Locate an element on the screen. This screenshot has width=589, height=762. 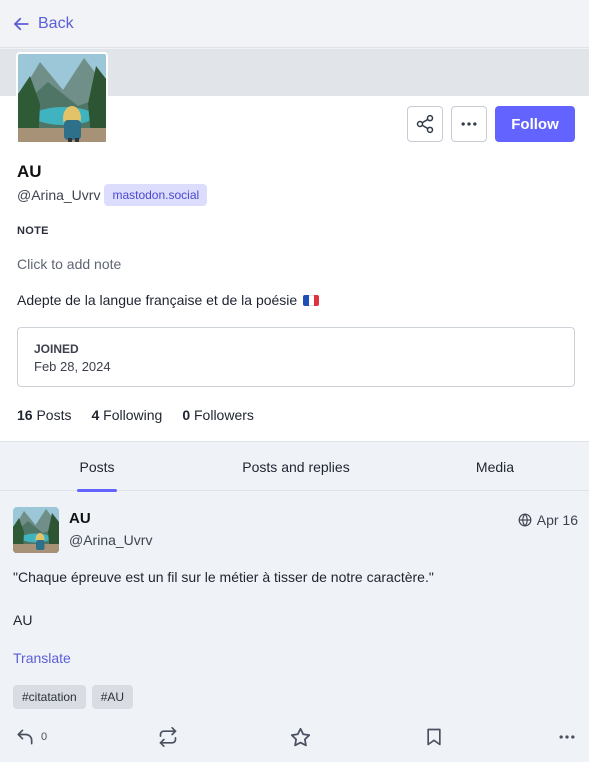
joined-field: JOINED Feb 28, 2024 is located at coordinates (296, 357).